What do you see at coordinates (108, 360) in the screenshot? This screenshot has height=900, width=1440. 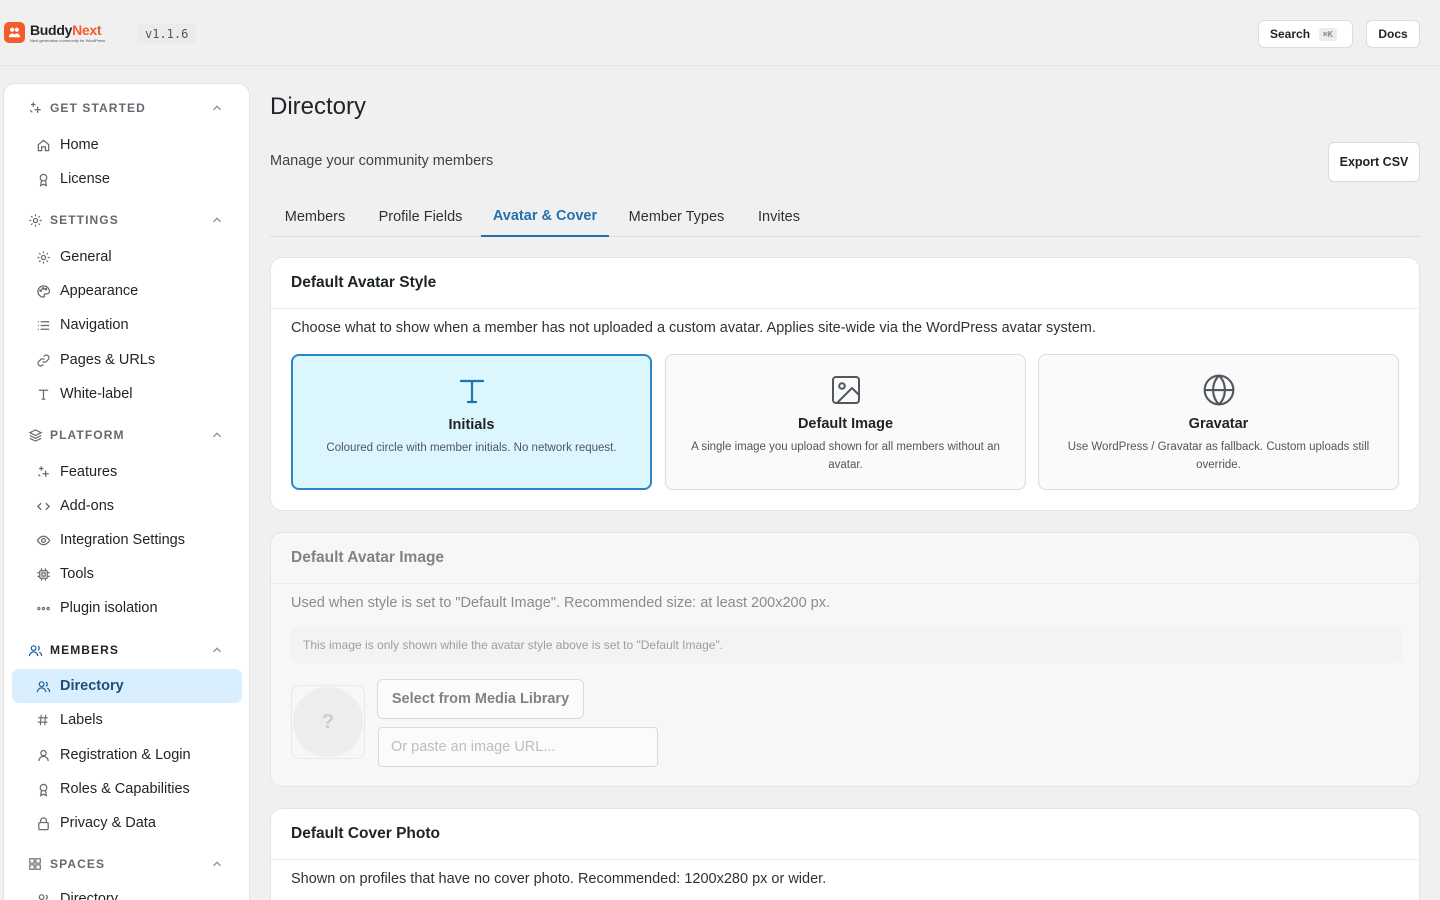 I see `sidebar-item-label: Pages & URLs` at bounding box center [108, 360].